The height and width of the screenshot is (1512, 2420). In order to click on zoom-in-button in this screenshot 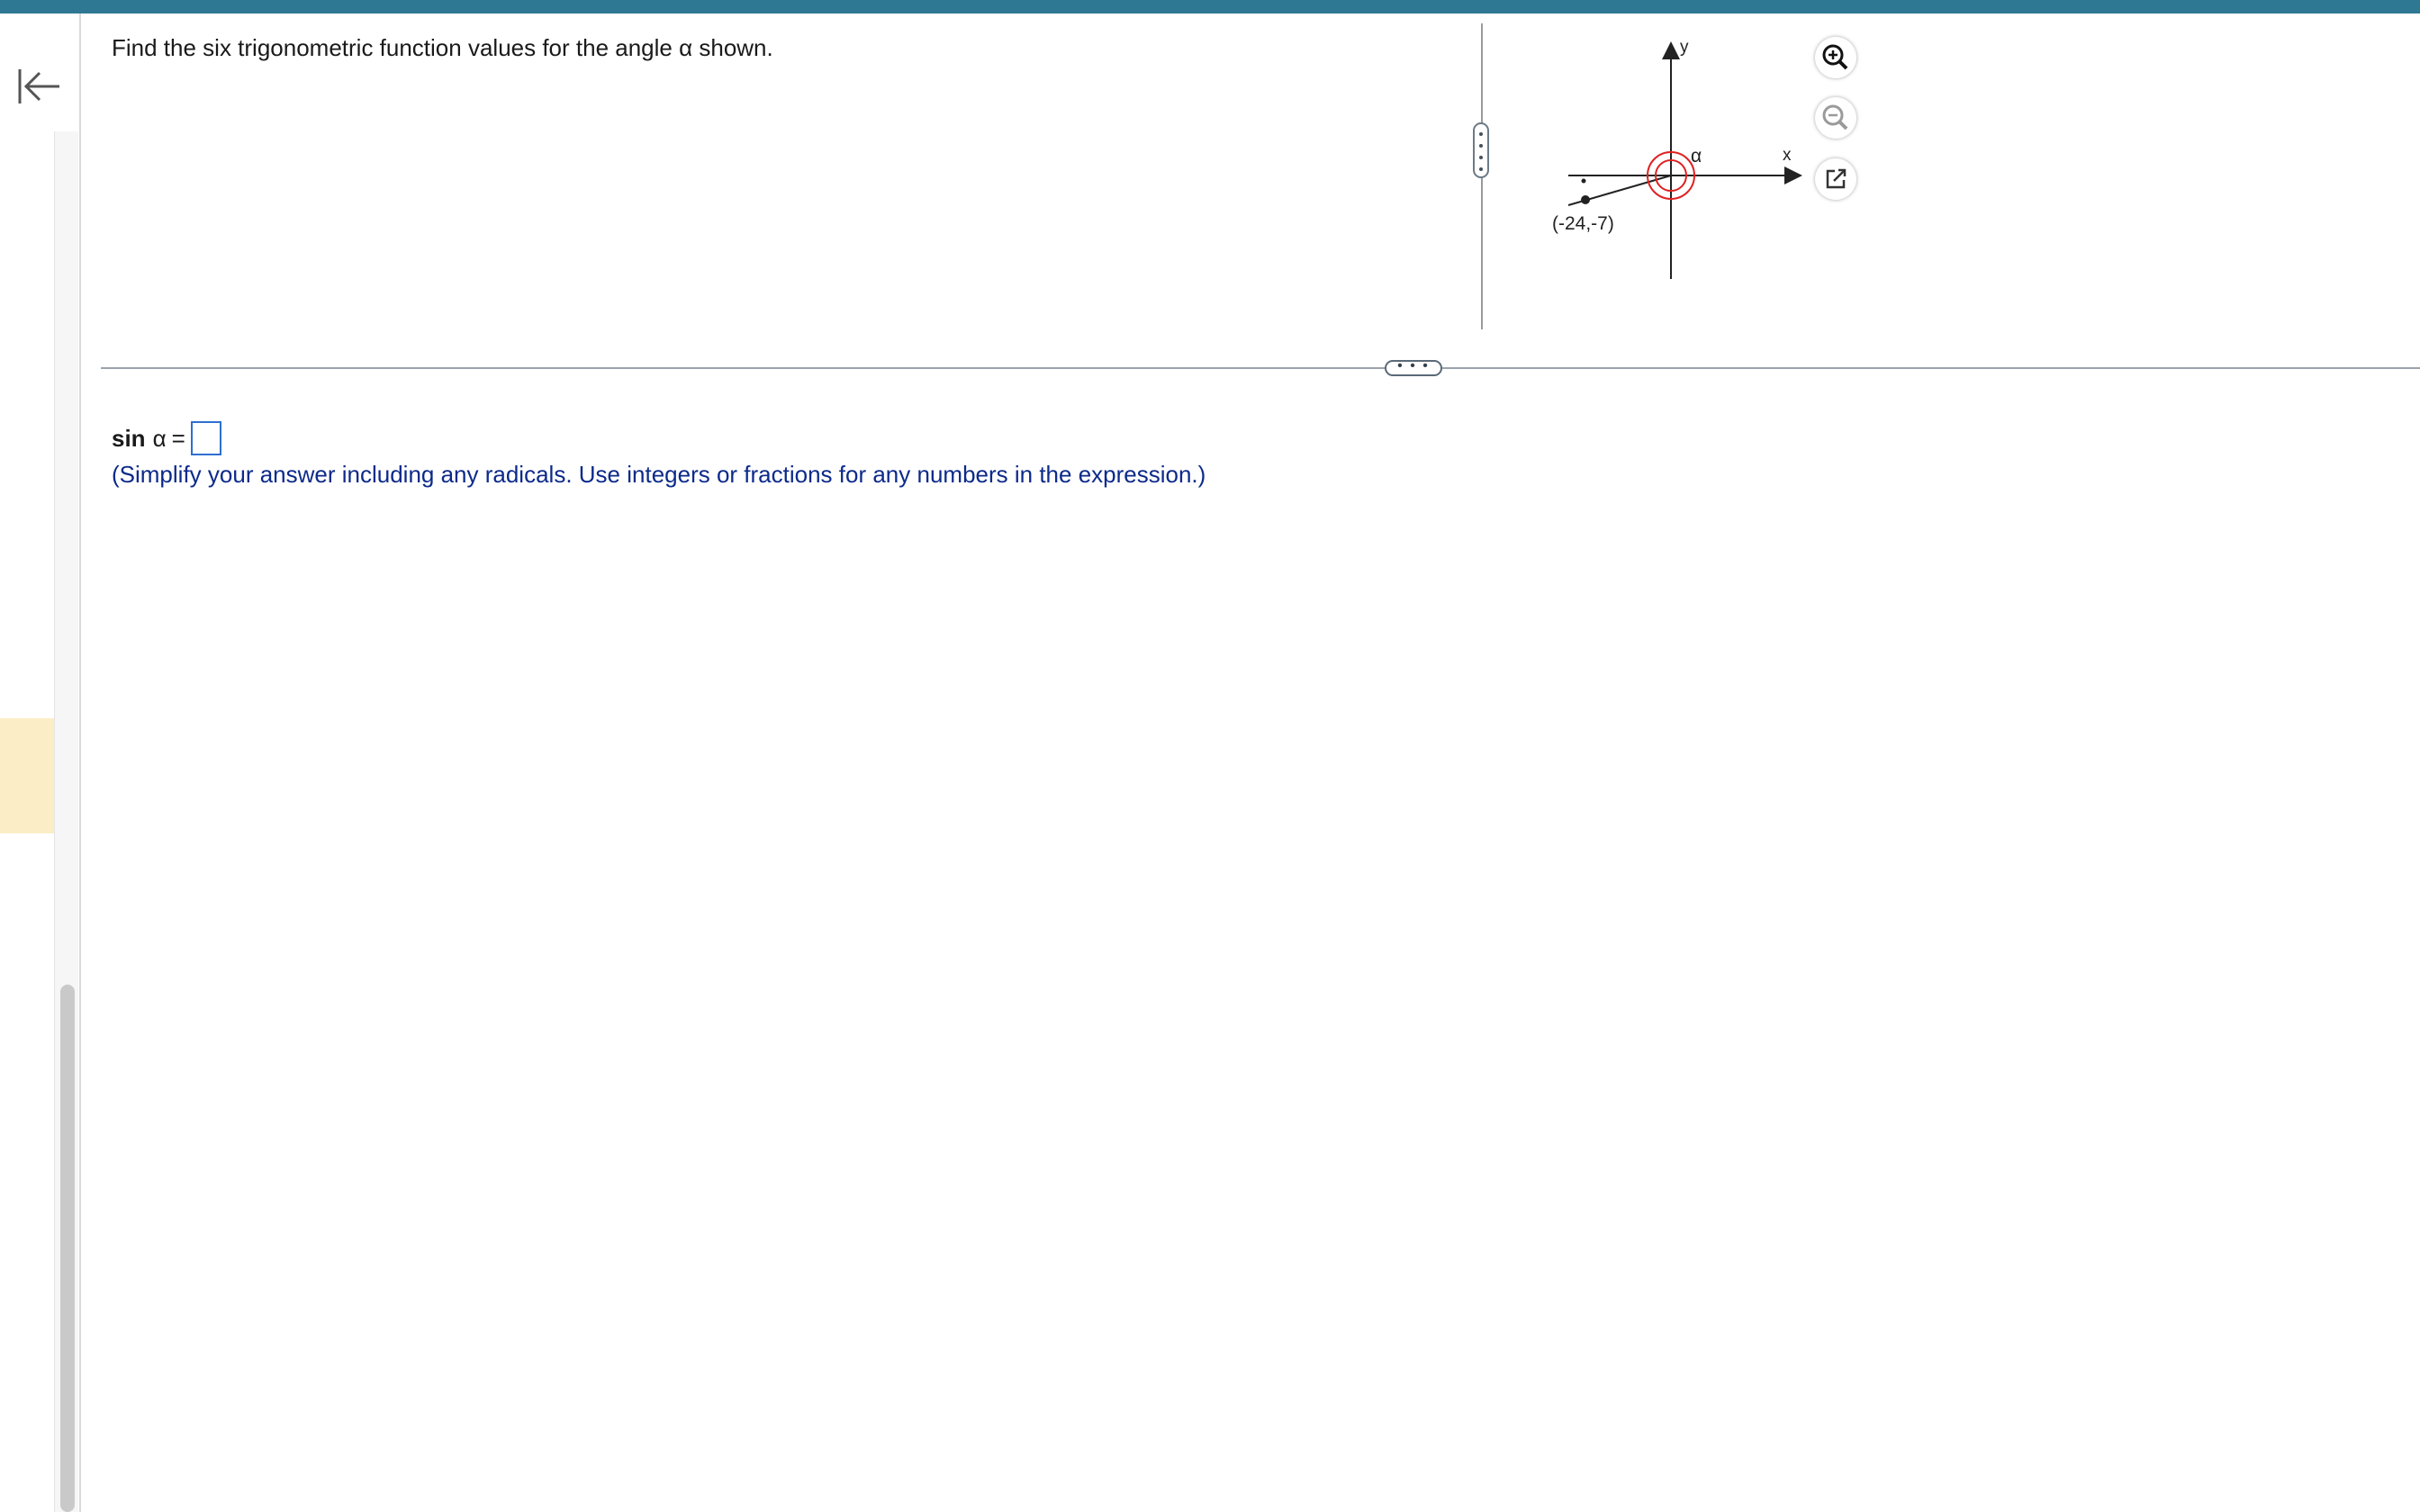, I will do `click(1835, 58)`.